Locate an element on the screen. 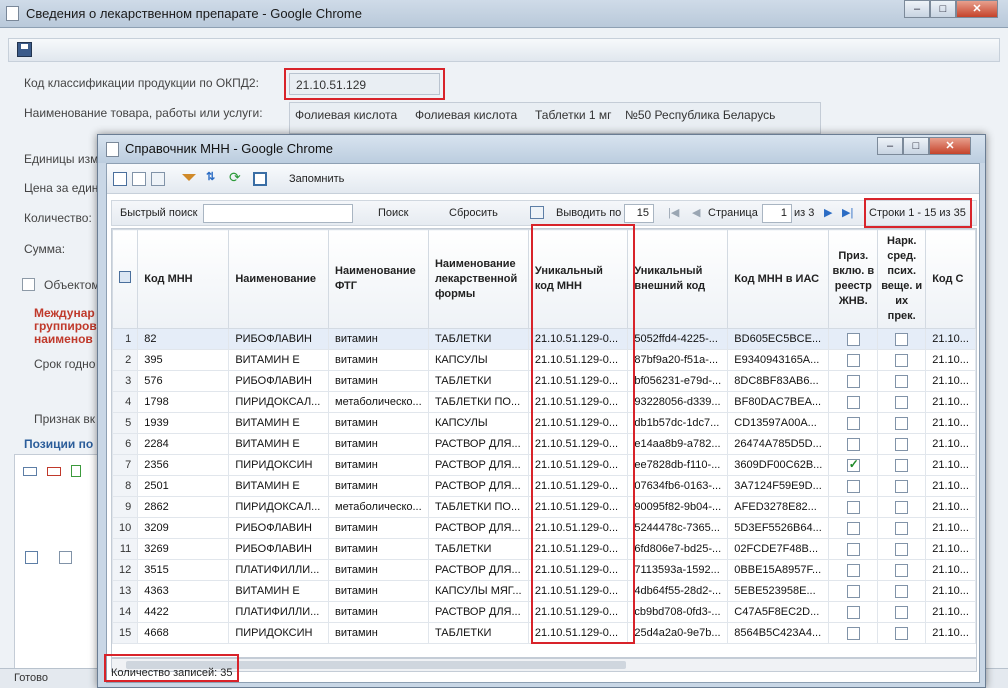 The width and height of the screenshot is (1008, 688). export-icon is located at coordinates (260, 179).